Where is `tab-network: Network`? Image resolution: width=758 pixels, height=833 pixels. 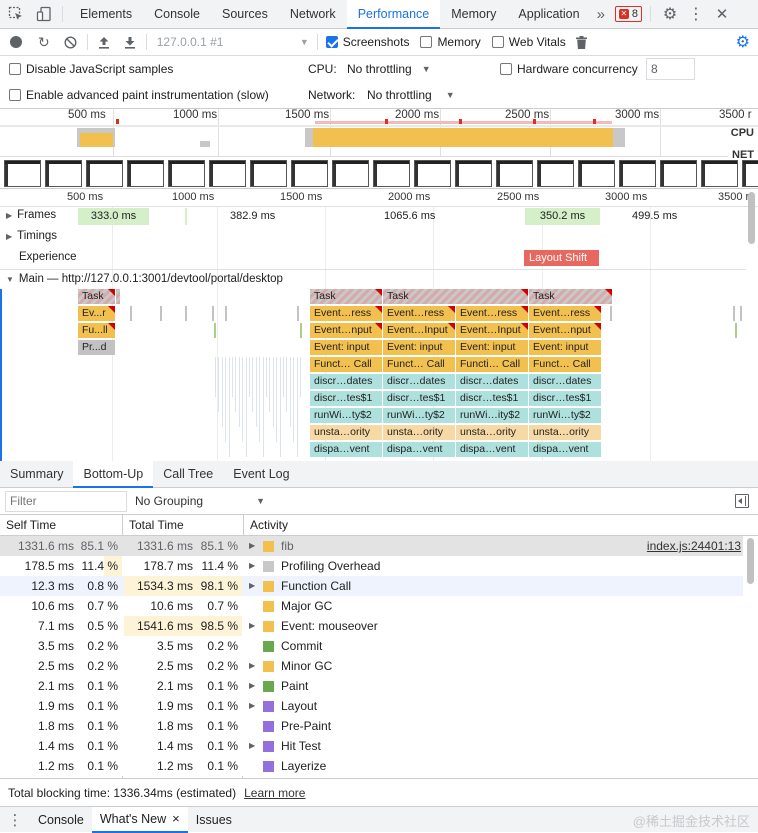
tab-network: Network is located at coordinates (313, 14).